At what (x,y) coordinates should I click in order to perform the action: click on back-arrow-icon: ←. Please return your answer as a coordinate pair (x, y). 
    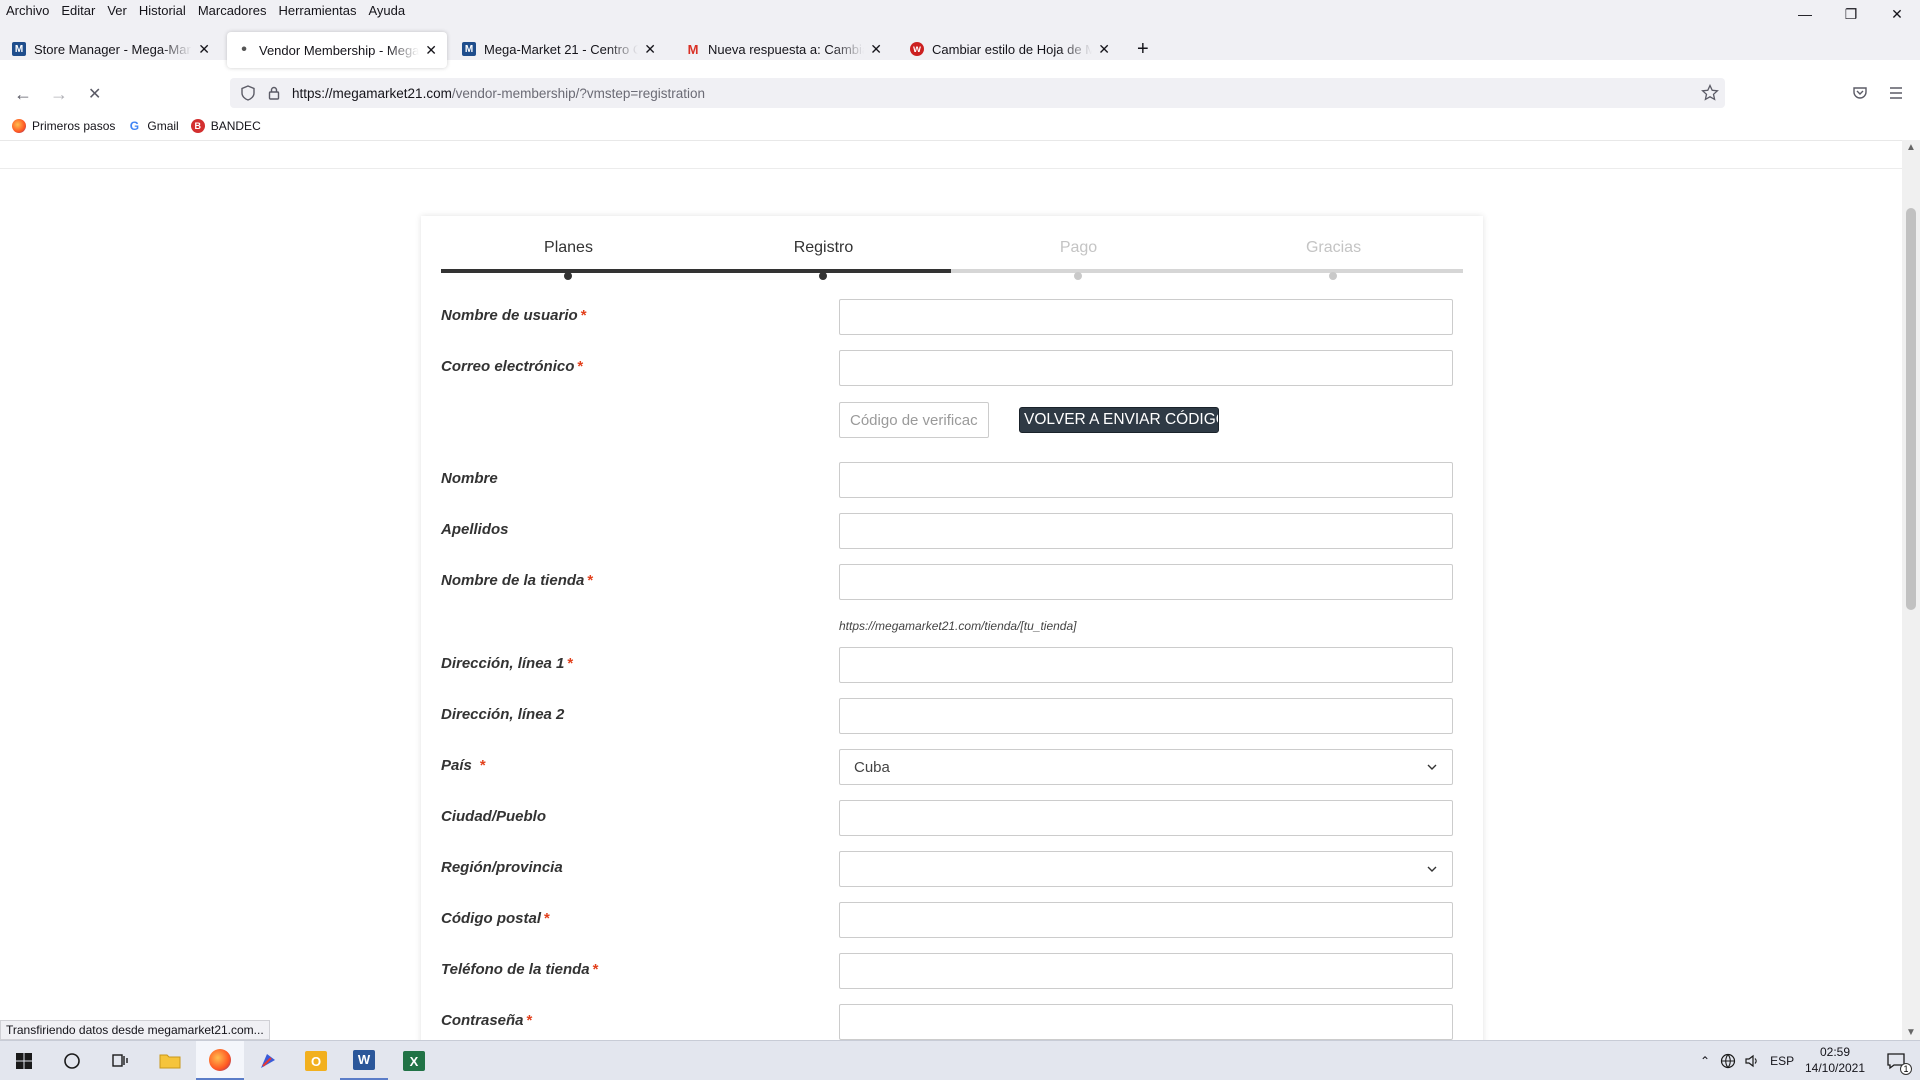
    Looking at the image, I should click on (23, 94).